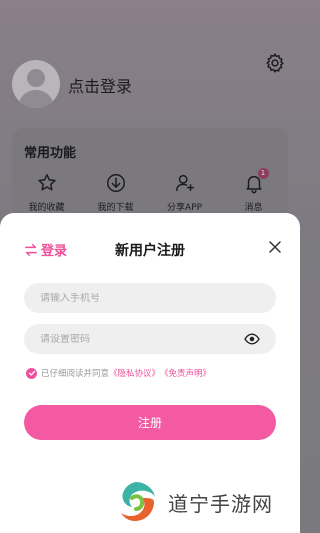  Describe the element at coordinates (100, 85) in the screenshot. I see `click-to-login-text: 点击登录` at that location.